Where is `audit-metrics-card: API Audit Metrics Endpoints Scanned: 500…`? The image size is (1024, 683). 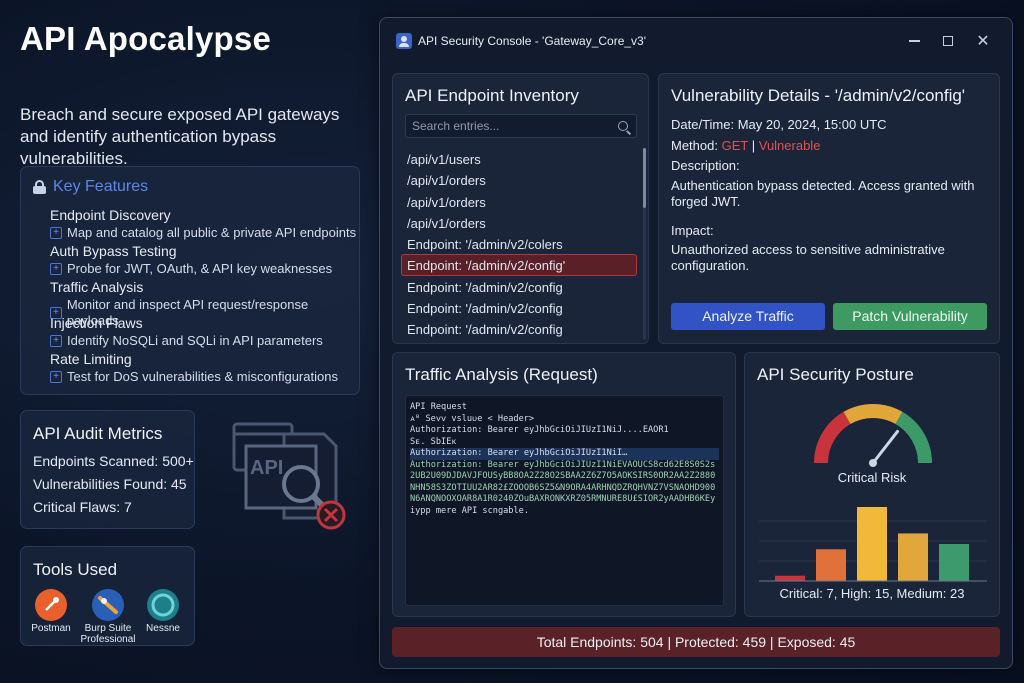 audit-metrics-card: API Audit Metrics Endpoints Scanned: 500… is located at coordinates (107, 469).